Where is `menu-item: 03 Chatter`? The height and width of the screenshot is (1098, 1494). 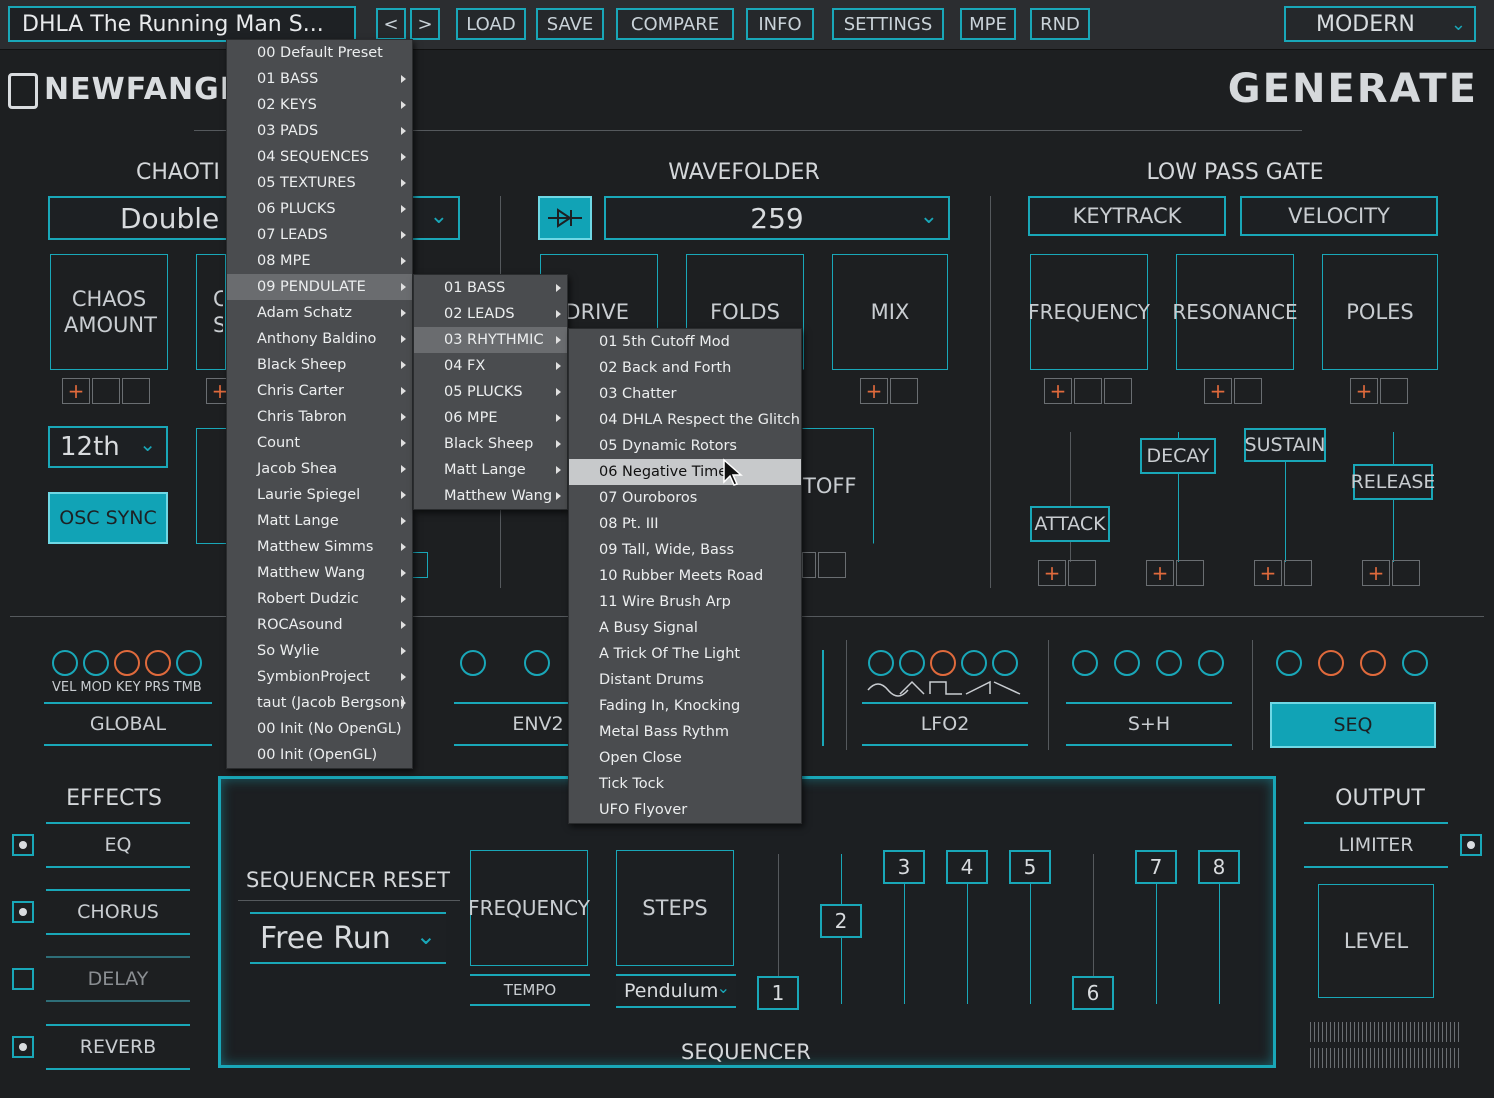 menu-item: 03 Chatter is located at coordinates (685, 394).